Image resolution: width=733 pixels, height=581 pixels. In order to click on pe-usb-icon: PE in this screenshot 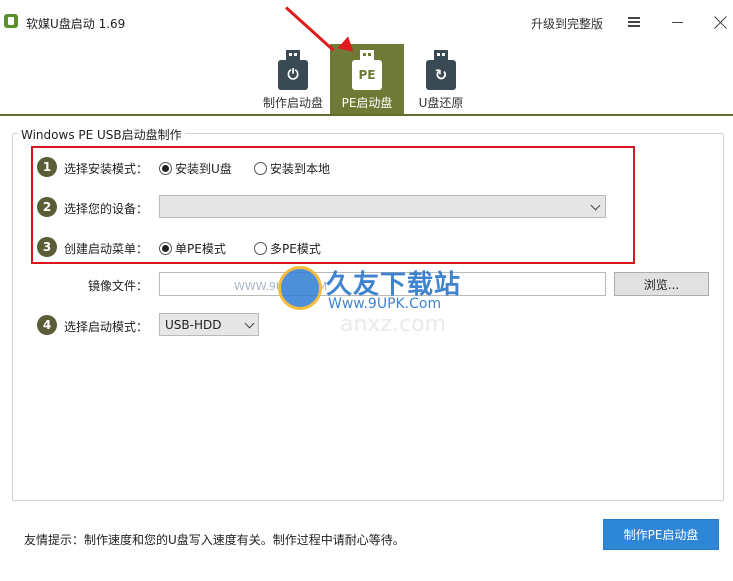, I will do `click(367, 70)`.